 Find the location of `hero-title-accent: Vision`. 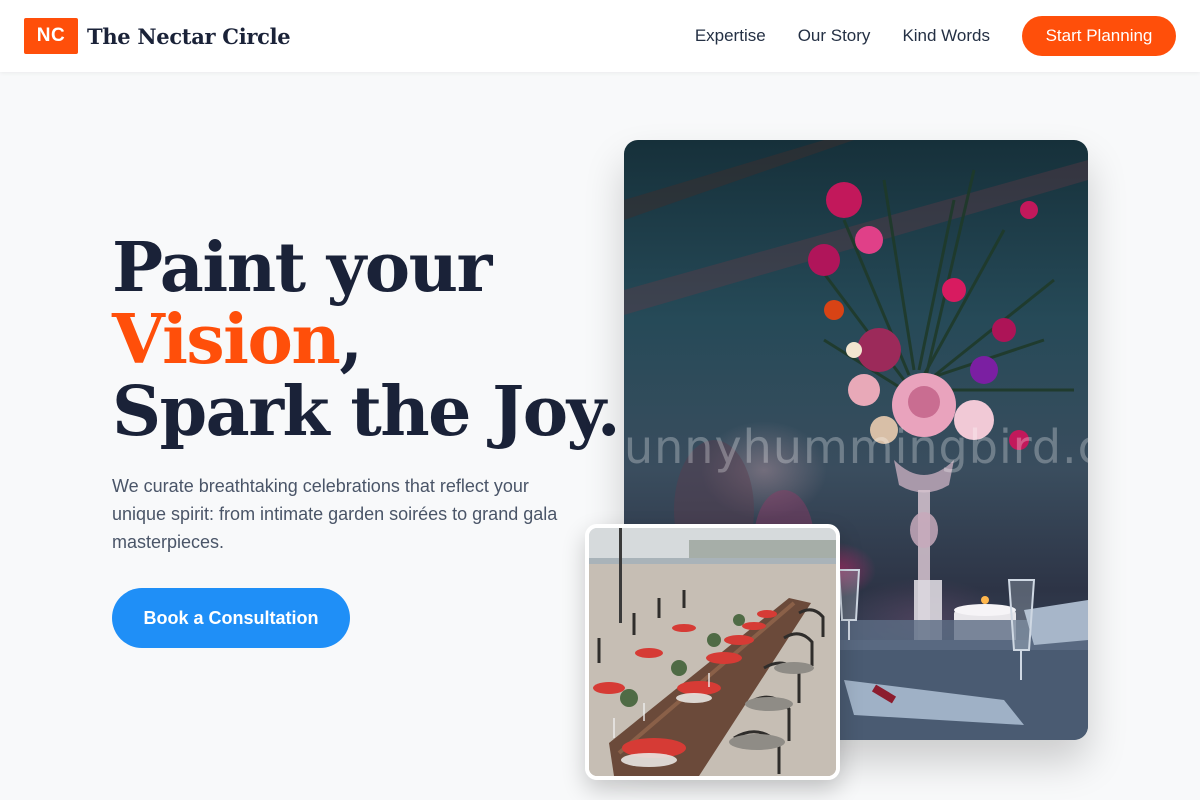

hero-title-accent: Vision is located at coordinates (226, 340).